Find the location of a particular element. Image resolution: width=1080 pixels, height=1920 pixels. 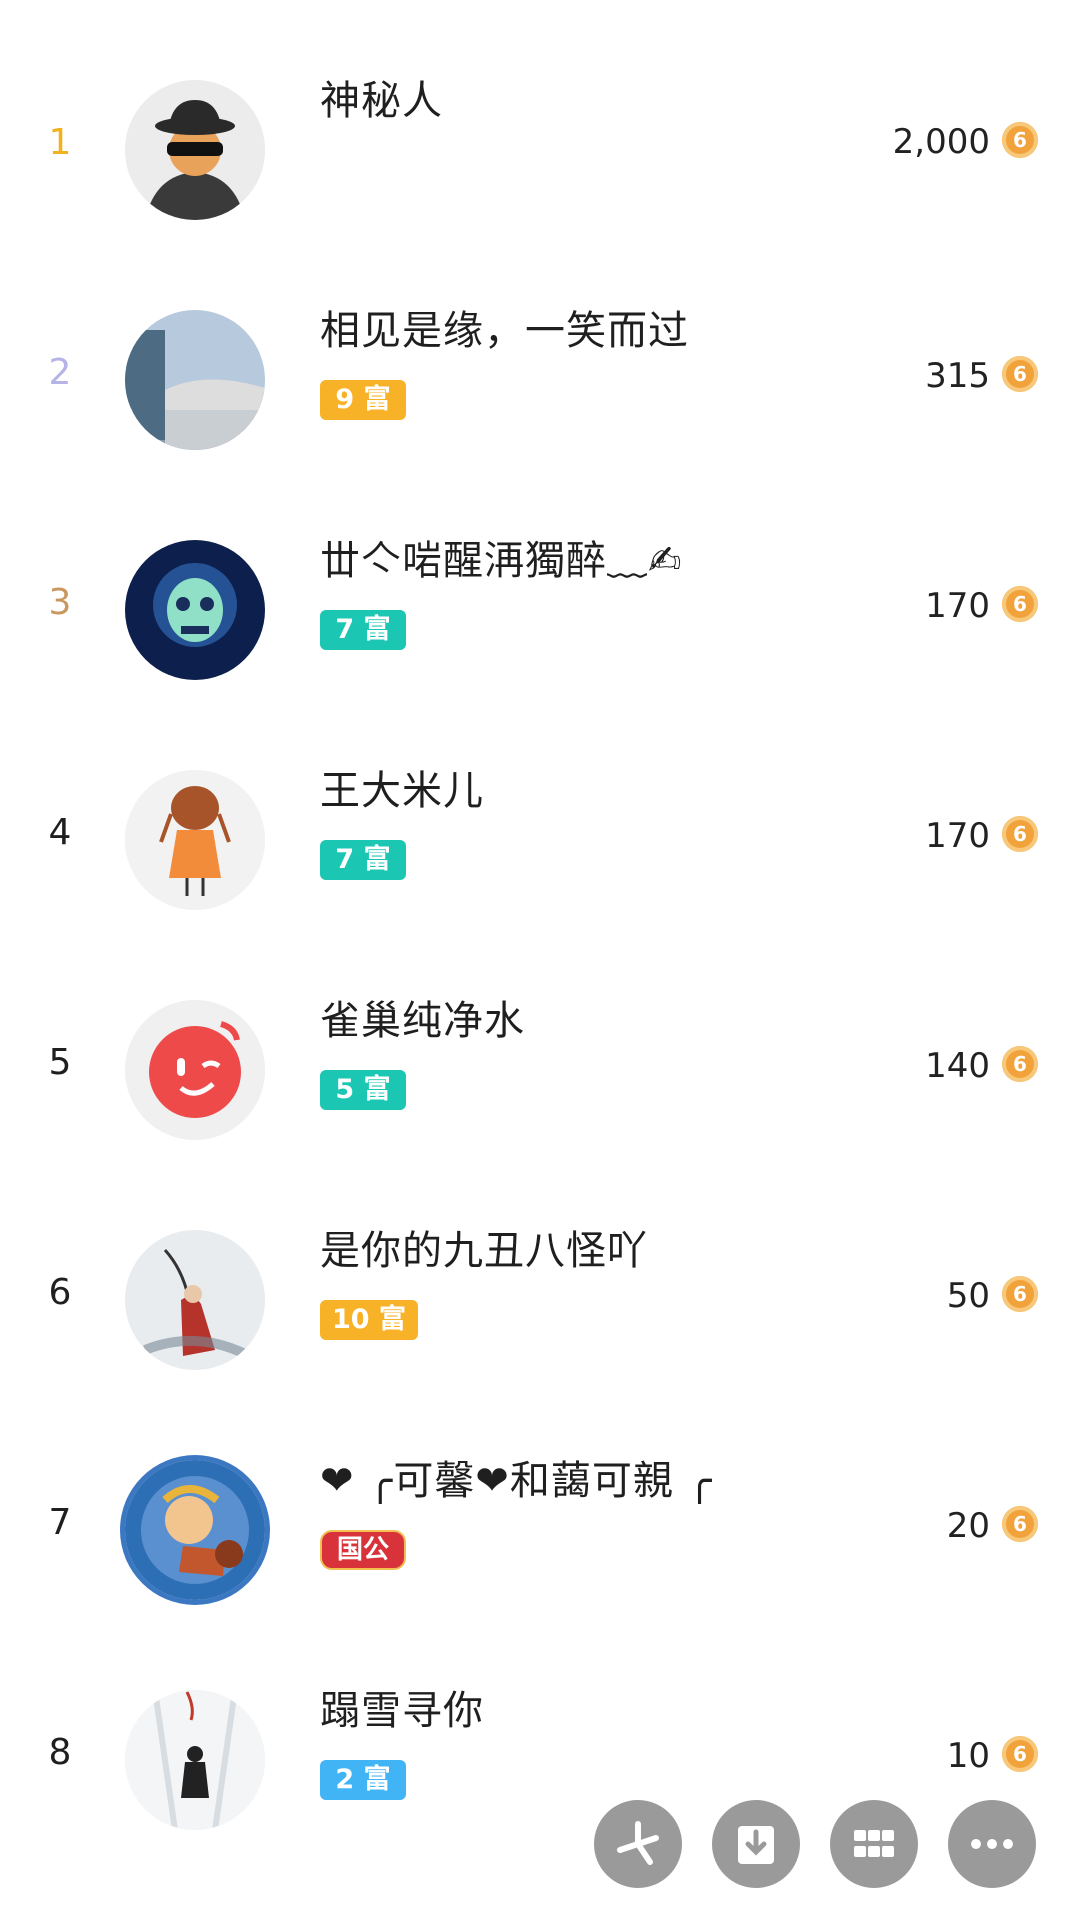

wealth-badge: 2 富 is located at coordinates (363, 1780).